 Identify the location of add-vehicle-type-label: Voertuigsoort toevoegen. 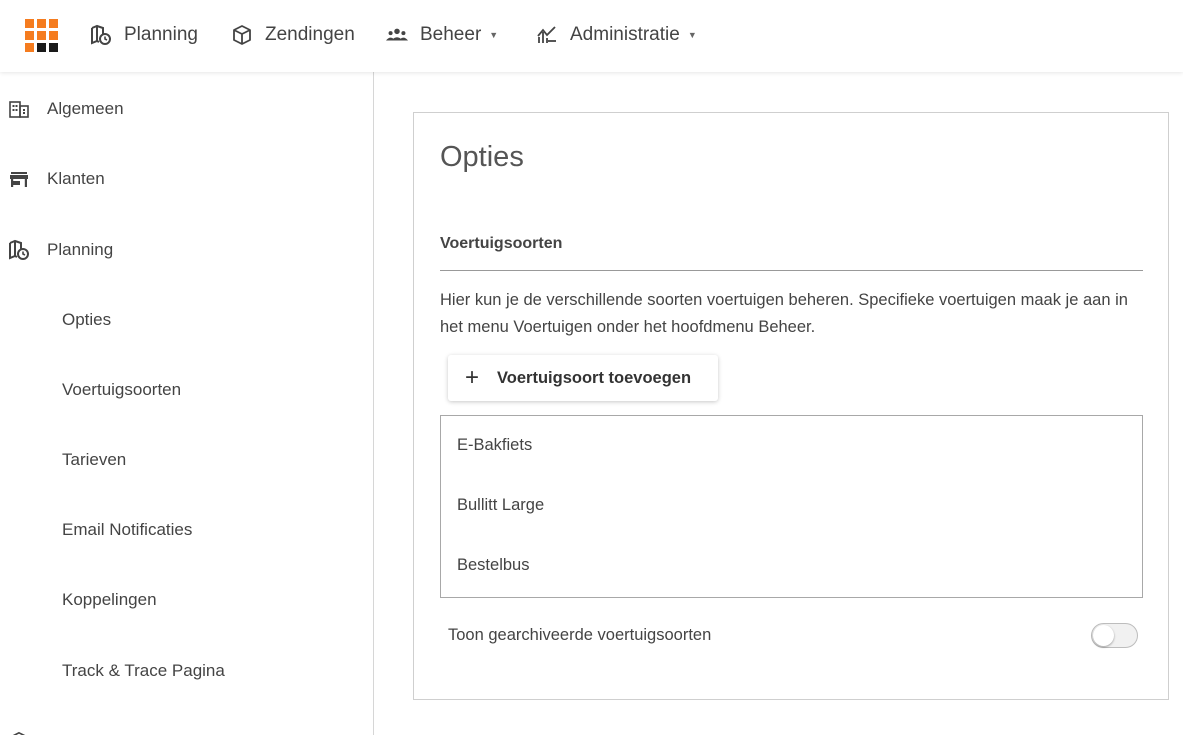
(594, 377).